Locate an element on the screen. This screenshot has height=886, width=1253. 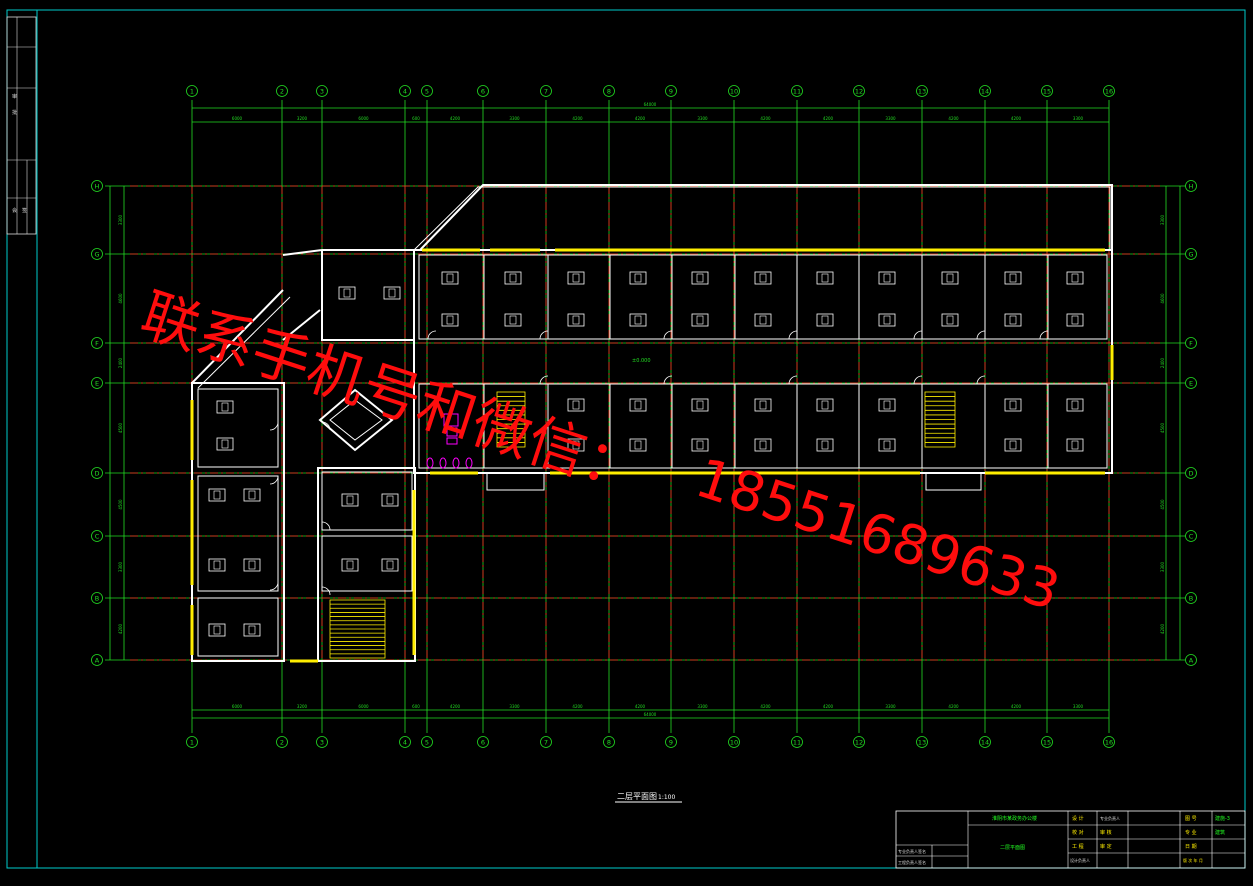
axis-label-col: 16 is located at coordinates (1109, 92).